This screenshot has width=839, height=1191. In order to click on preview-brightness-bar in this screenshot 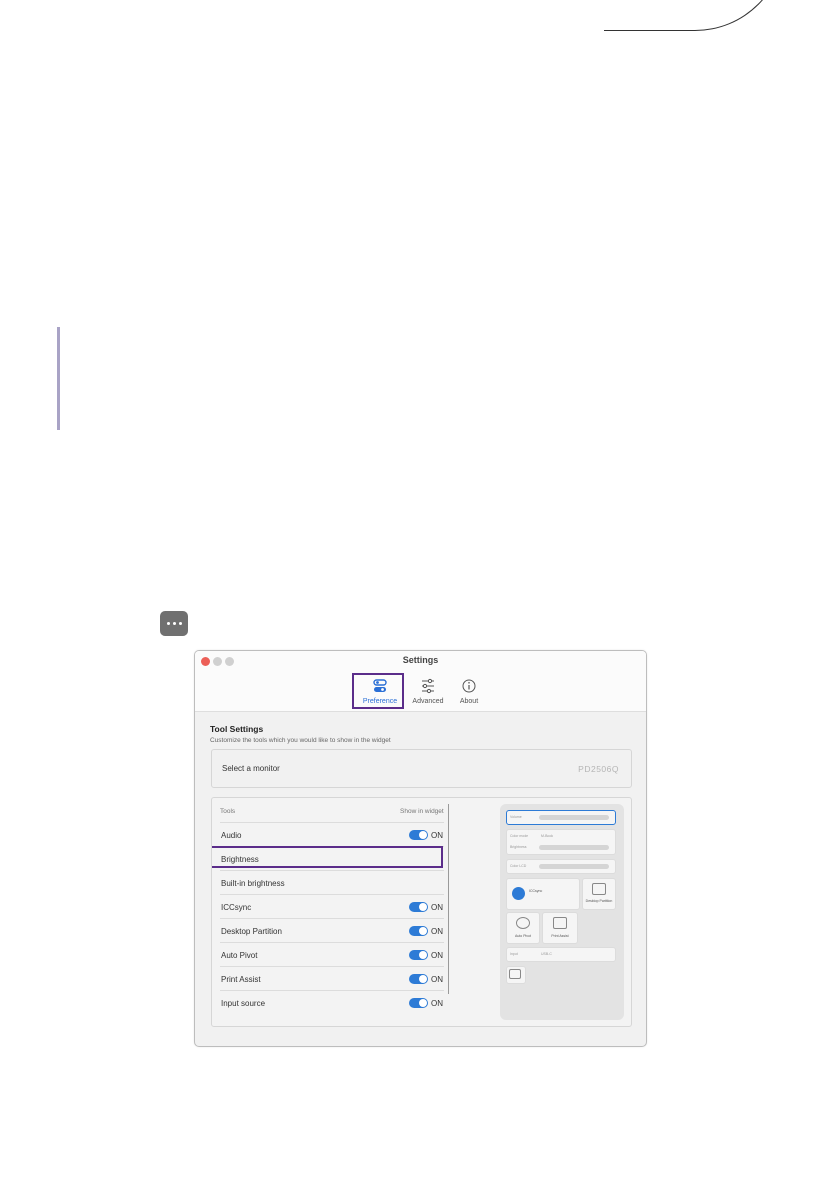, I will do `click(574, 847)`.